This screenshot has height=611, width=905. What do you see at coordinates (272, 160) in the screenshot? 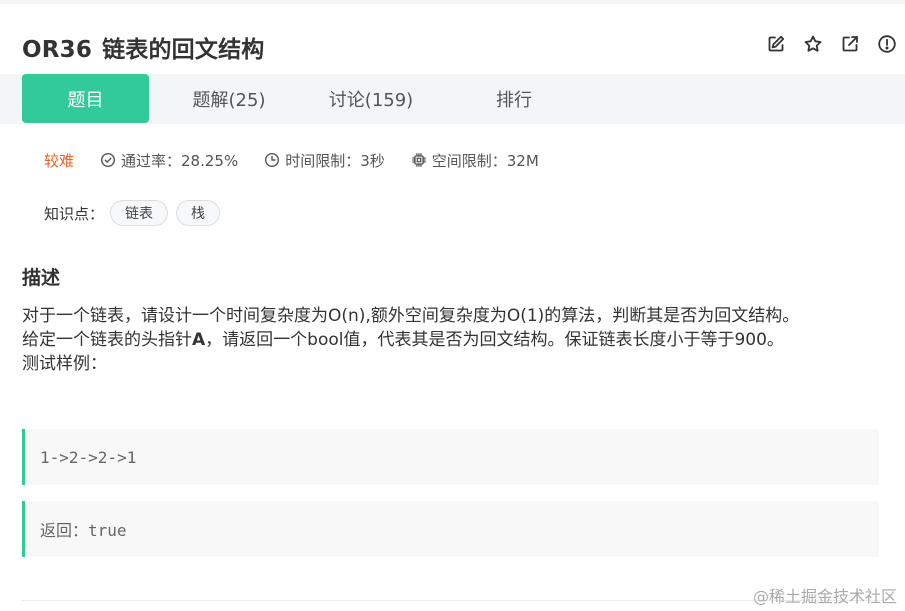
I see `clock-icon` at bounding box center [272, 160].